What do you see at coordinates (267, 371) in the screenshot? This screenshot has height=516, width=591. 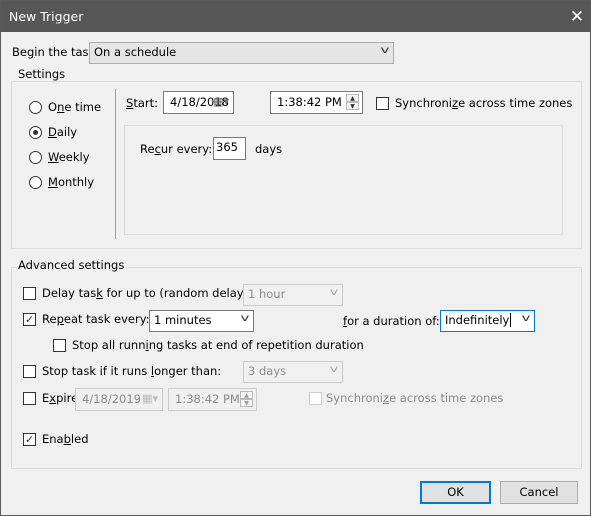 I see `stop-task-value: 3 days` at bounding box center [267, 371].